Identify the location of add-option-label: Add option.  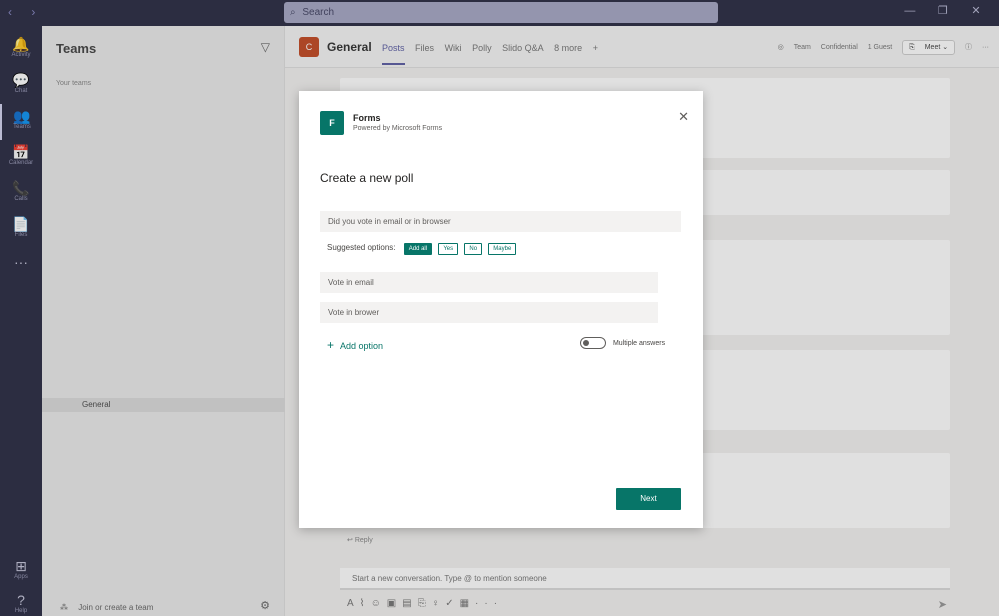
(362, 346).